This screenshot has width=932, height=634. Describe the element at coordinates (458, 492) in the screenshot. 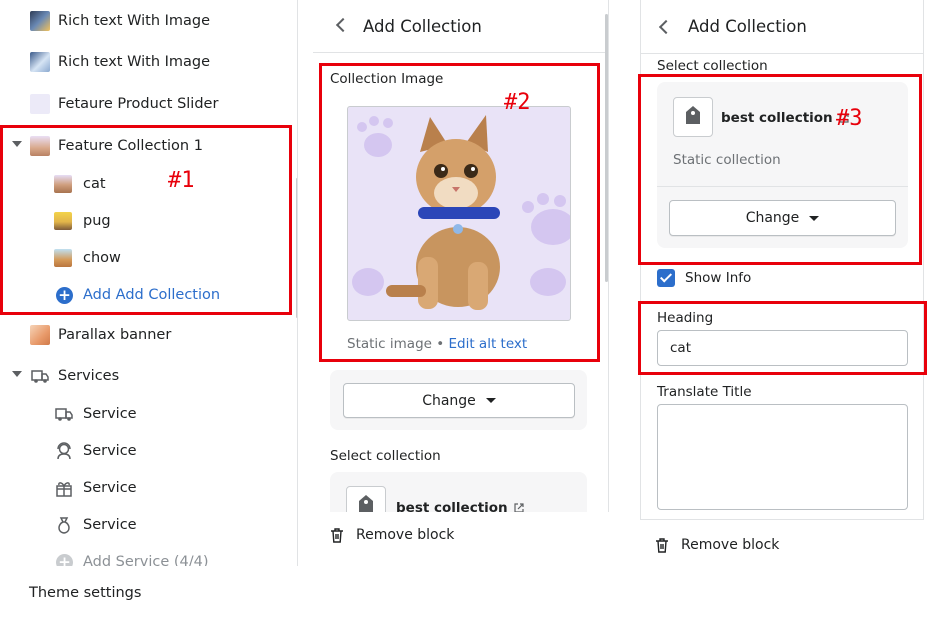

I see `selected-collection-card: best collection` at that location.